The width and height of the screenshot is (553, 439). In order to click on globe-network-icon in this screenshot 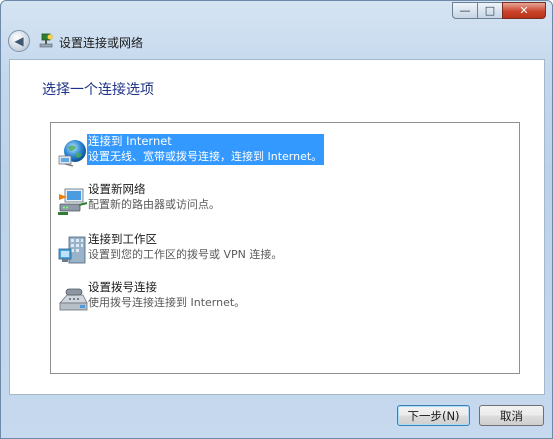, I will do `click(72, 153)`.